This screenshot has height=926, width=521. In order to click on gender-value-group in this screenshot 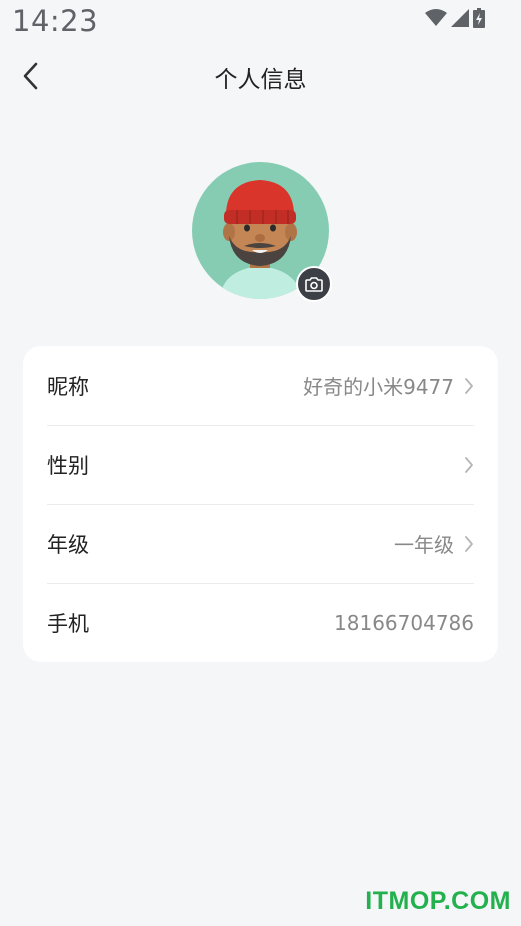, I will do `click(464, 465)`.